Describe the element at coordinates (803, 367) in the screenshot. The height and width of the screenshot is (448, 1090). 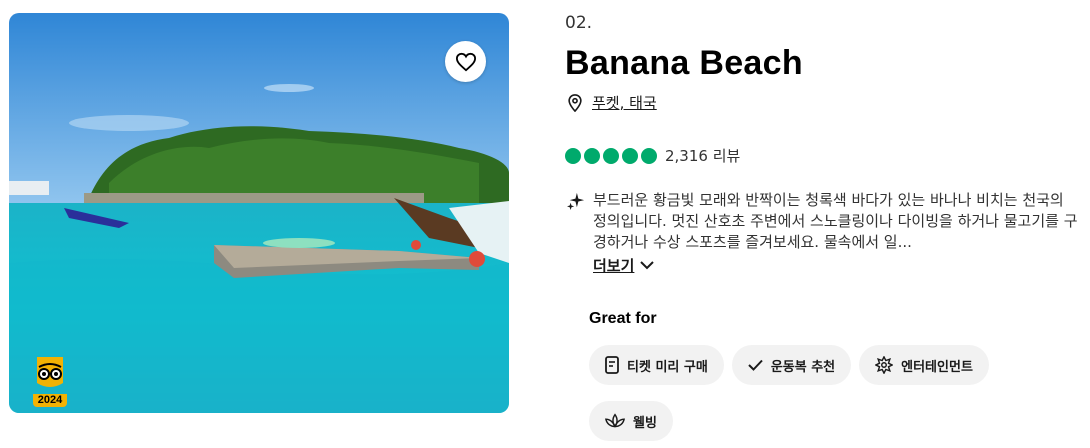
I see `chip-label: 운동복 추천` at that location.